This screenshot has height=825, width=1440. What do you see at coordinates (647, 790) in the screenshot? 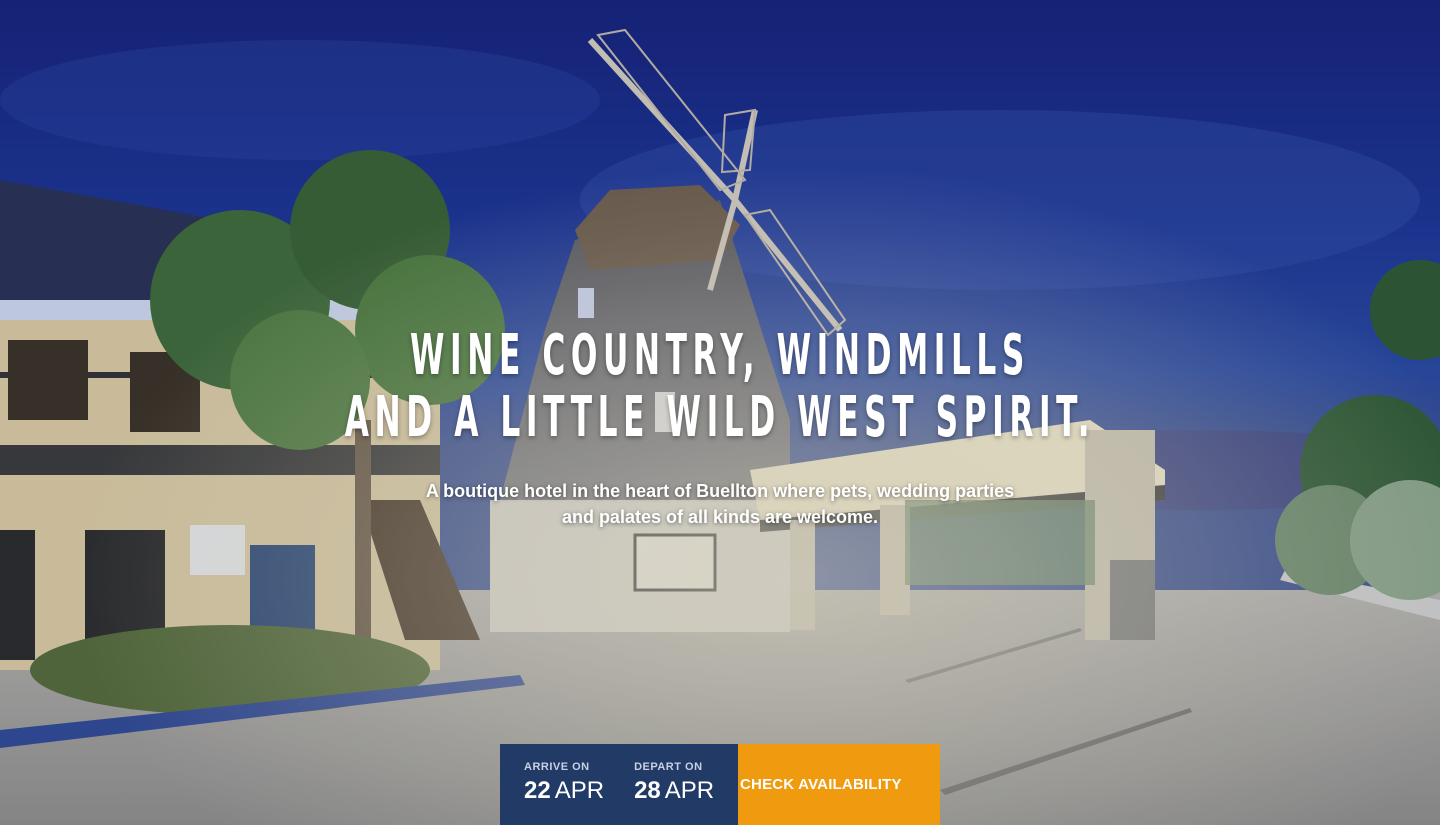
I see `depart-day: 28` at bounding box center [647, 790].